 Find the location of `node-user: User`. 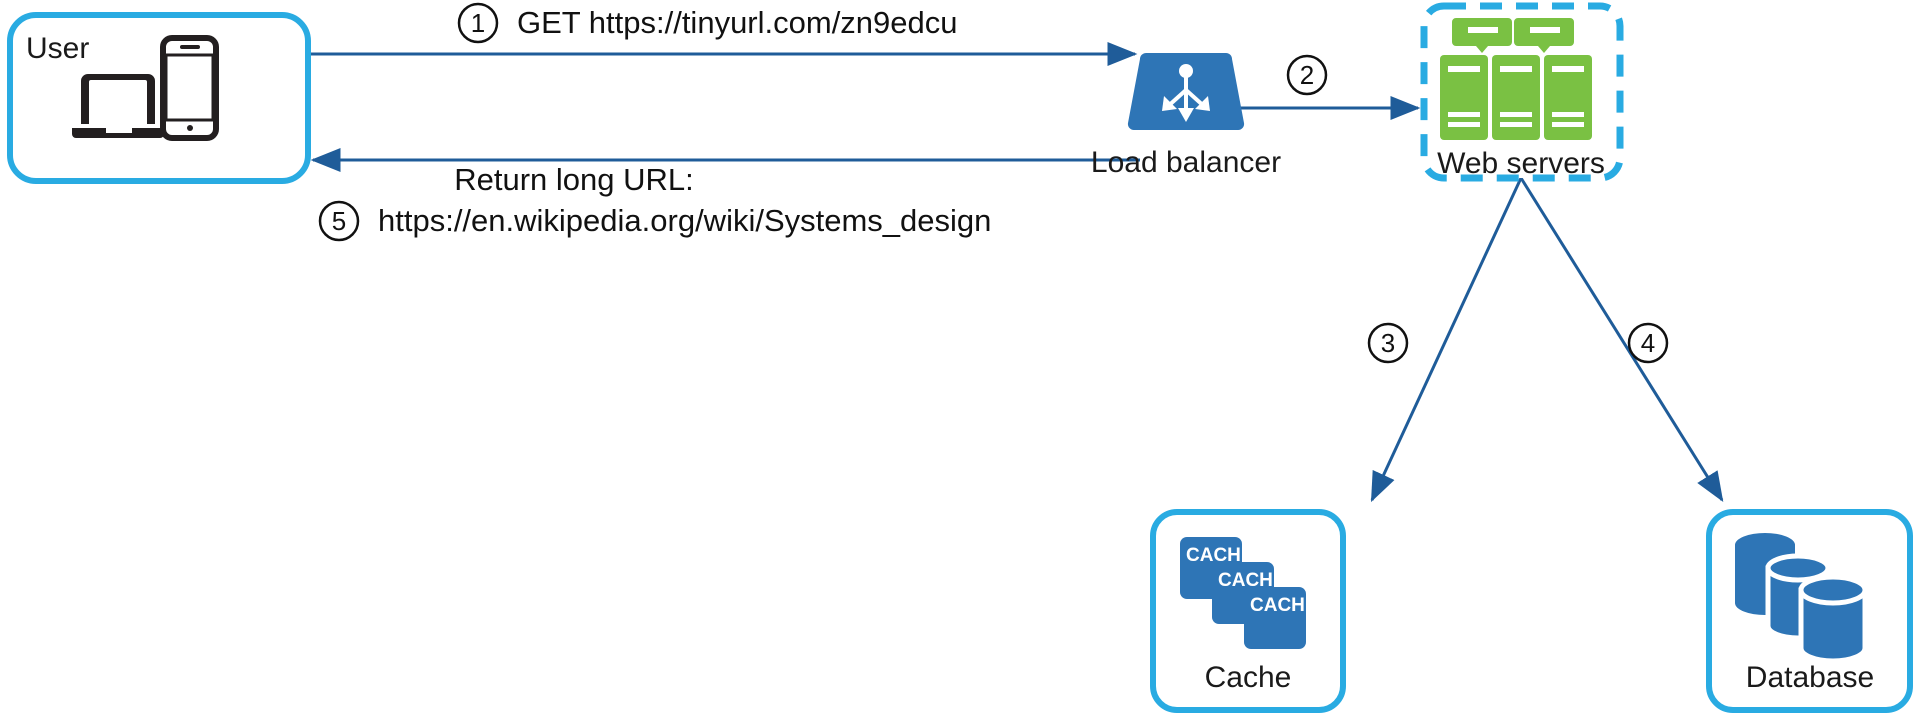

node-user: User is located at coordinates (159, 98).